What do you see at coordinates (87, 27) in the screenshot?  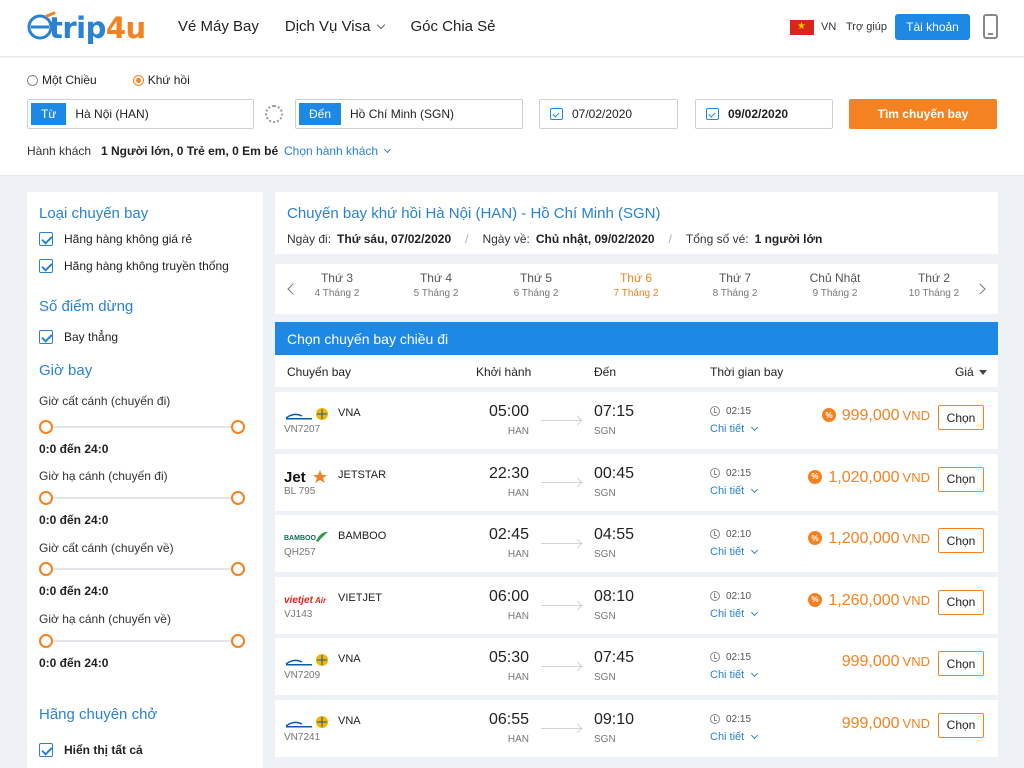 I see `logo: trip4u` at bounding box center [87, 27].